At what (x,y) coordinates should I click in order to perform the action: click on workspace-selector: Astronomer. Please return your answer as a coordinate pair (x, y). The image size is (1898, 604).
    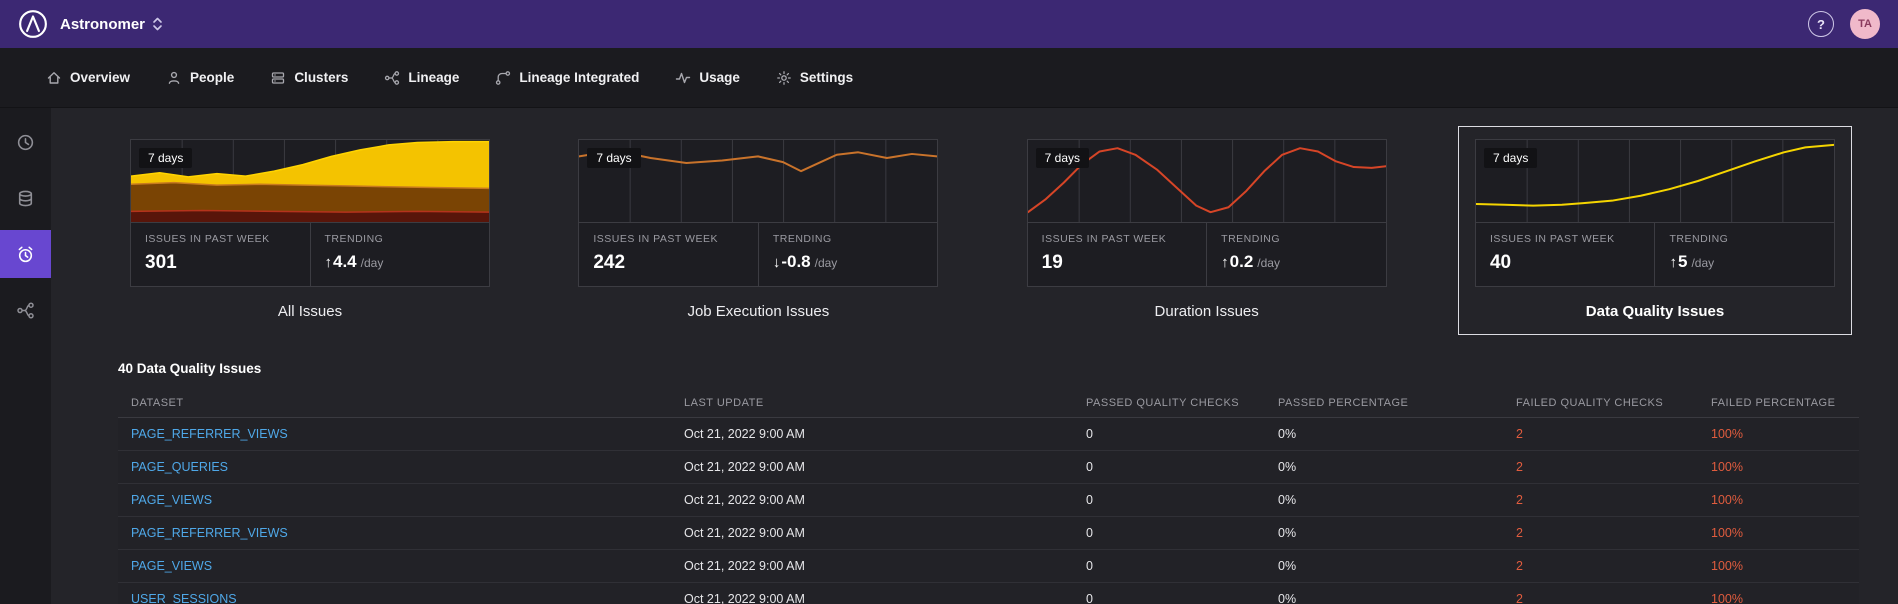
    Looking at the image, I should click on (111, 24).